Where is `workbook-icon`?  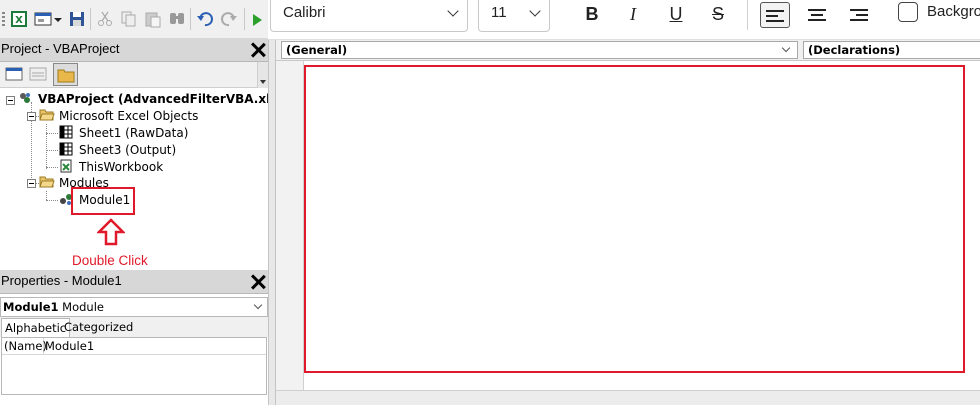 workbook-icon is located at coordinates (66, 166).